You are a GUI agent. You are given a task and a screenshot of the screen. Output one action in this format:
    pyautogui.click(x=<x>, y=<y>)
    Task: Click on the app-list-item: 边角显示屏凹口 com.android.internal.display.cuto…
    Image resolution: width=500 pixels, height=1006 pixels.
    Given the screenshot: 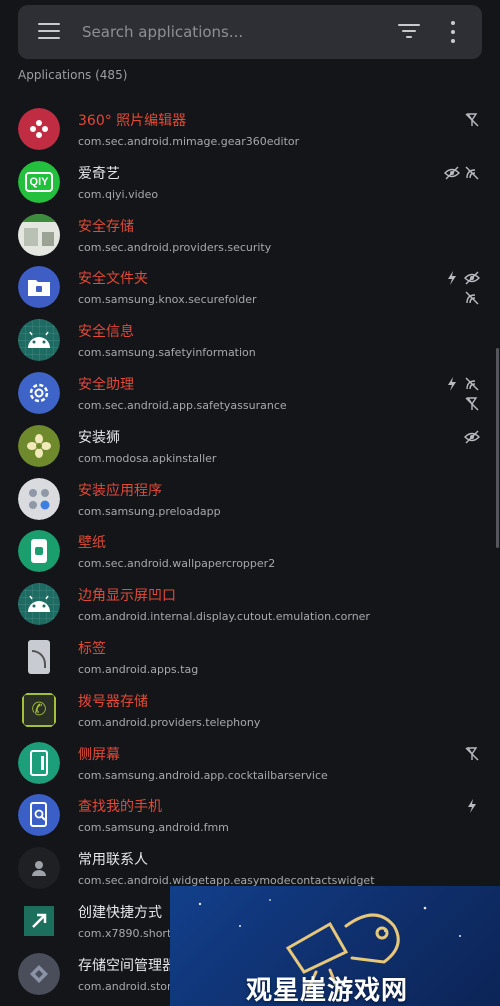 What is the action you would take?
    pyautogui.click(x=250, y=607)
    